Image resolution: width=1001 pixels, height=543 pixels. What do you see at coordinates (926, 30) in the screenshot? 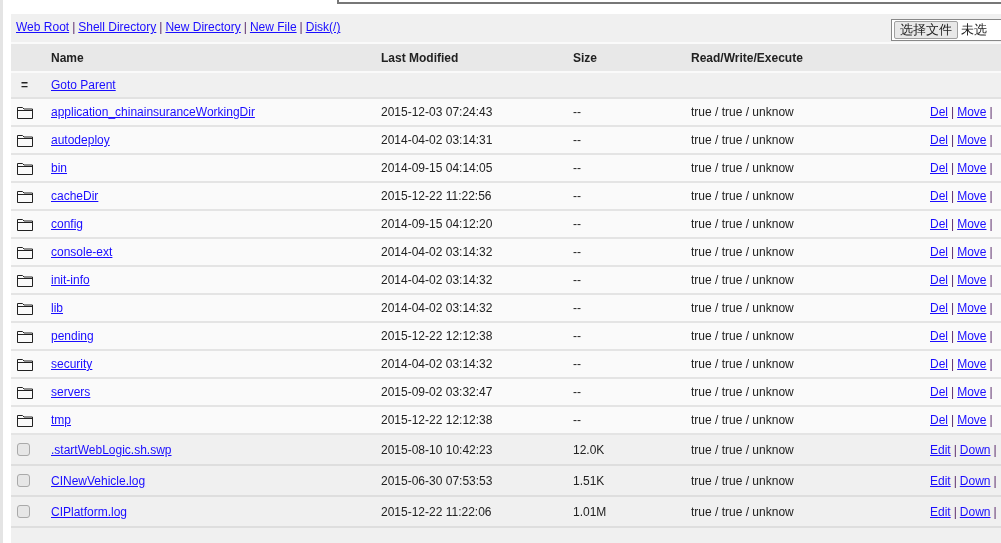
I see `choose-file-button: 选择文件` at bounding box center [926, 30].